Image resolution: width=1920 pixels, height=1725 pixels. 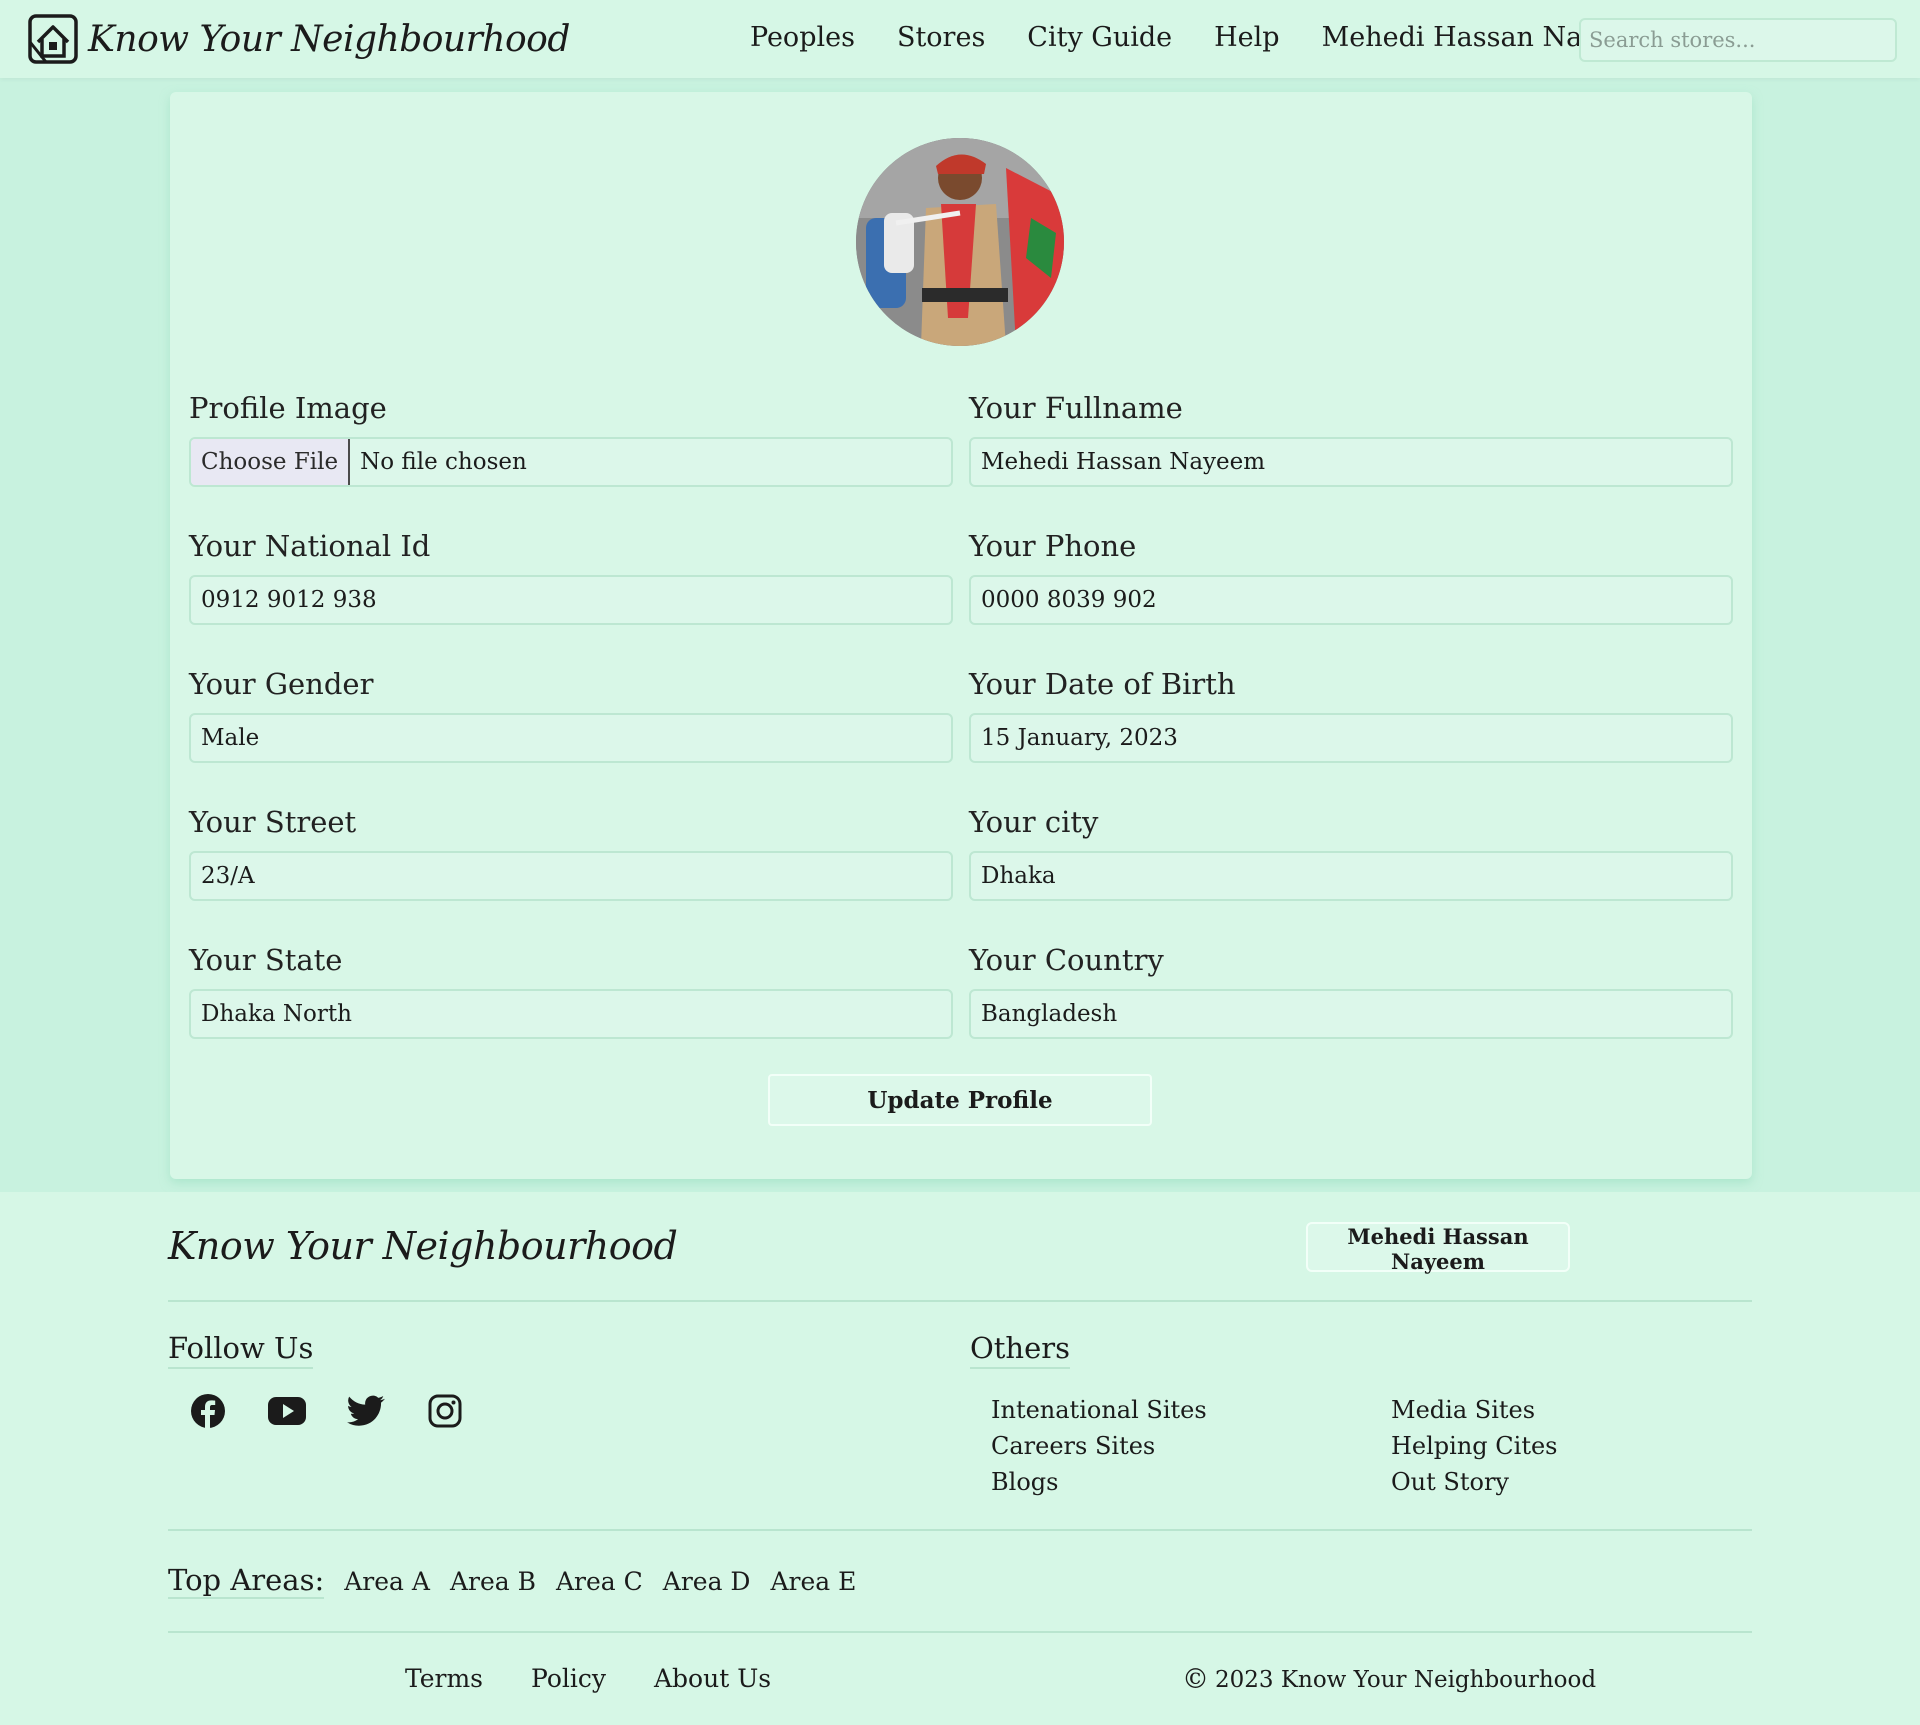 I want to click on link-careers-sites: Careers Sites, so click(x=1099, y=1446).